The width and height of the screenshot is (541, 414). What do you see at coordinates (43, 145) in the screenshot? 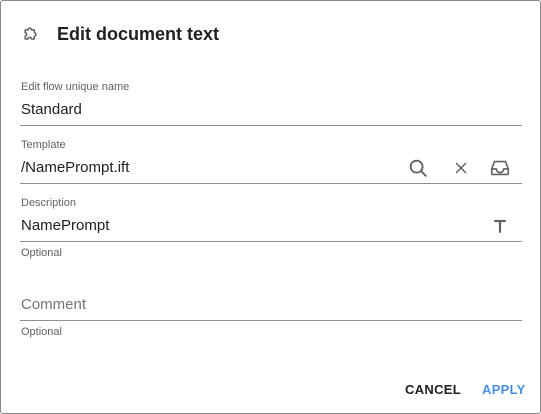
I see `template-label: Template` at bounding box center [43, 145].